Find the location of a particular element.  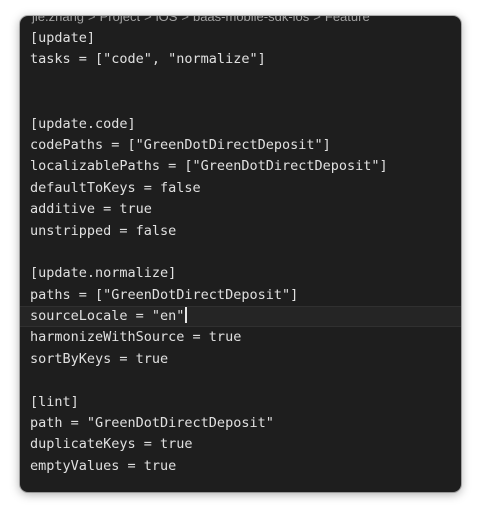

code-line: unstripped = false is located at coordinates (103, 230).